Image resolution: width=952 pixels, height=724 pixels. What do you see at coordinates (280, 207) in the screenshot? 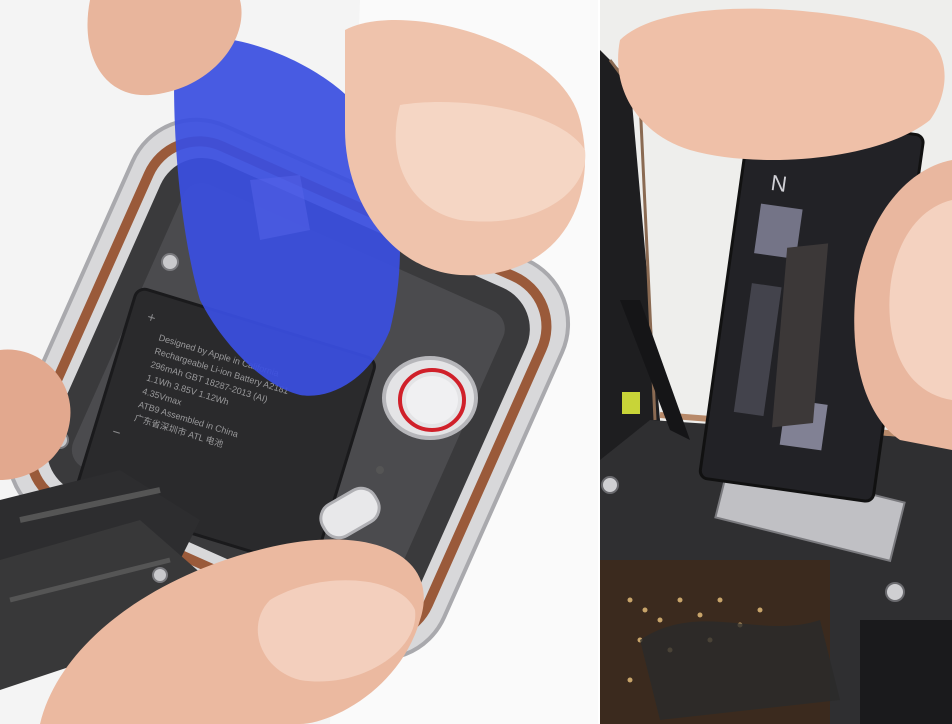
I see `pick-logo` at bounding box center [280, 207].